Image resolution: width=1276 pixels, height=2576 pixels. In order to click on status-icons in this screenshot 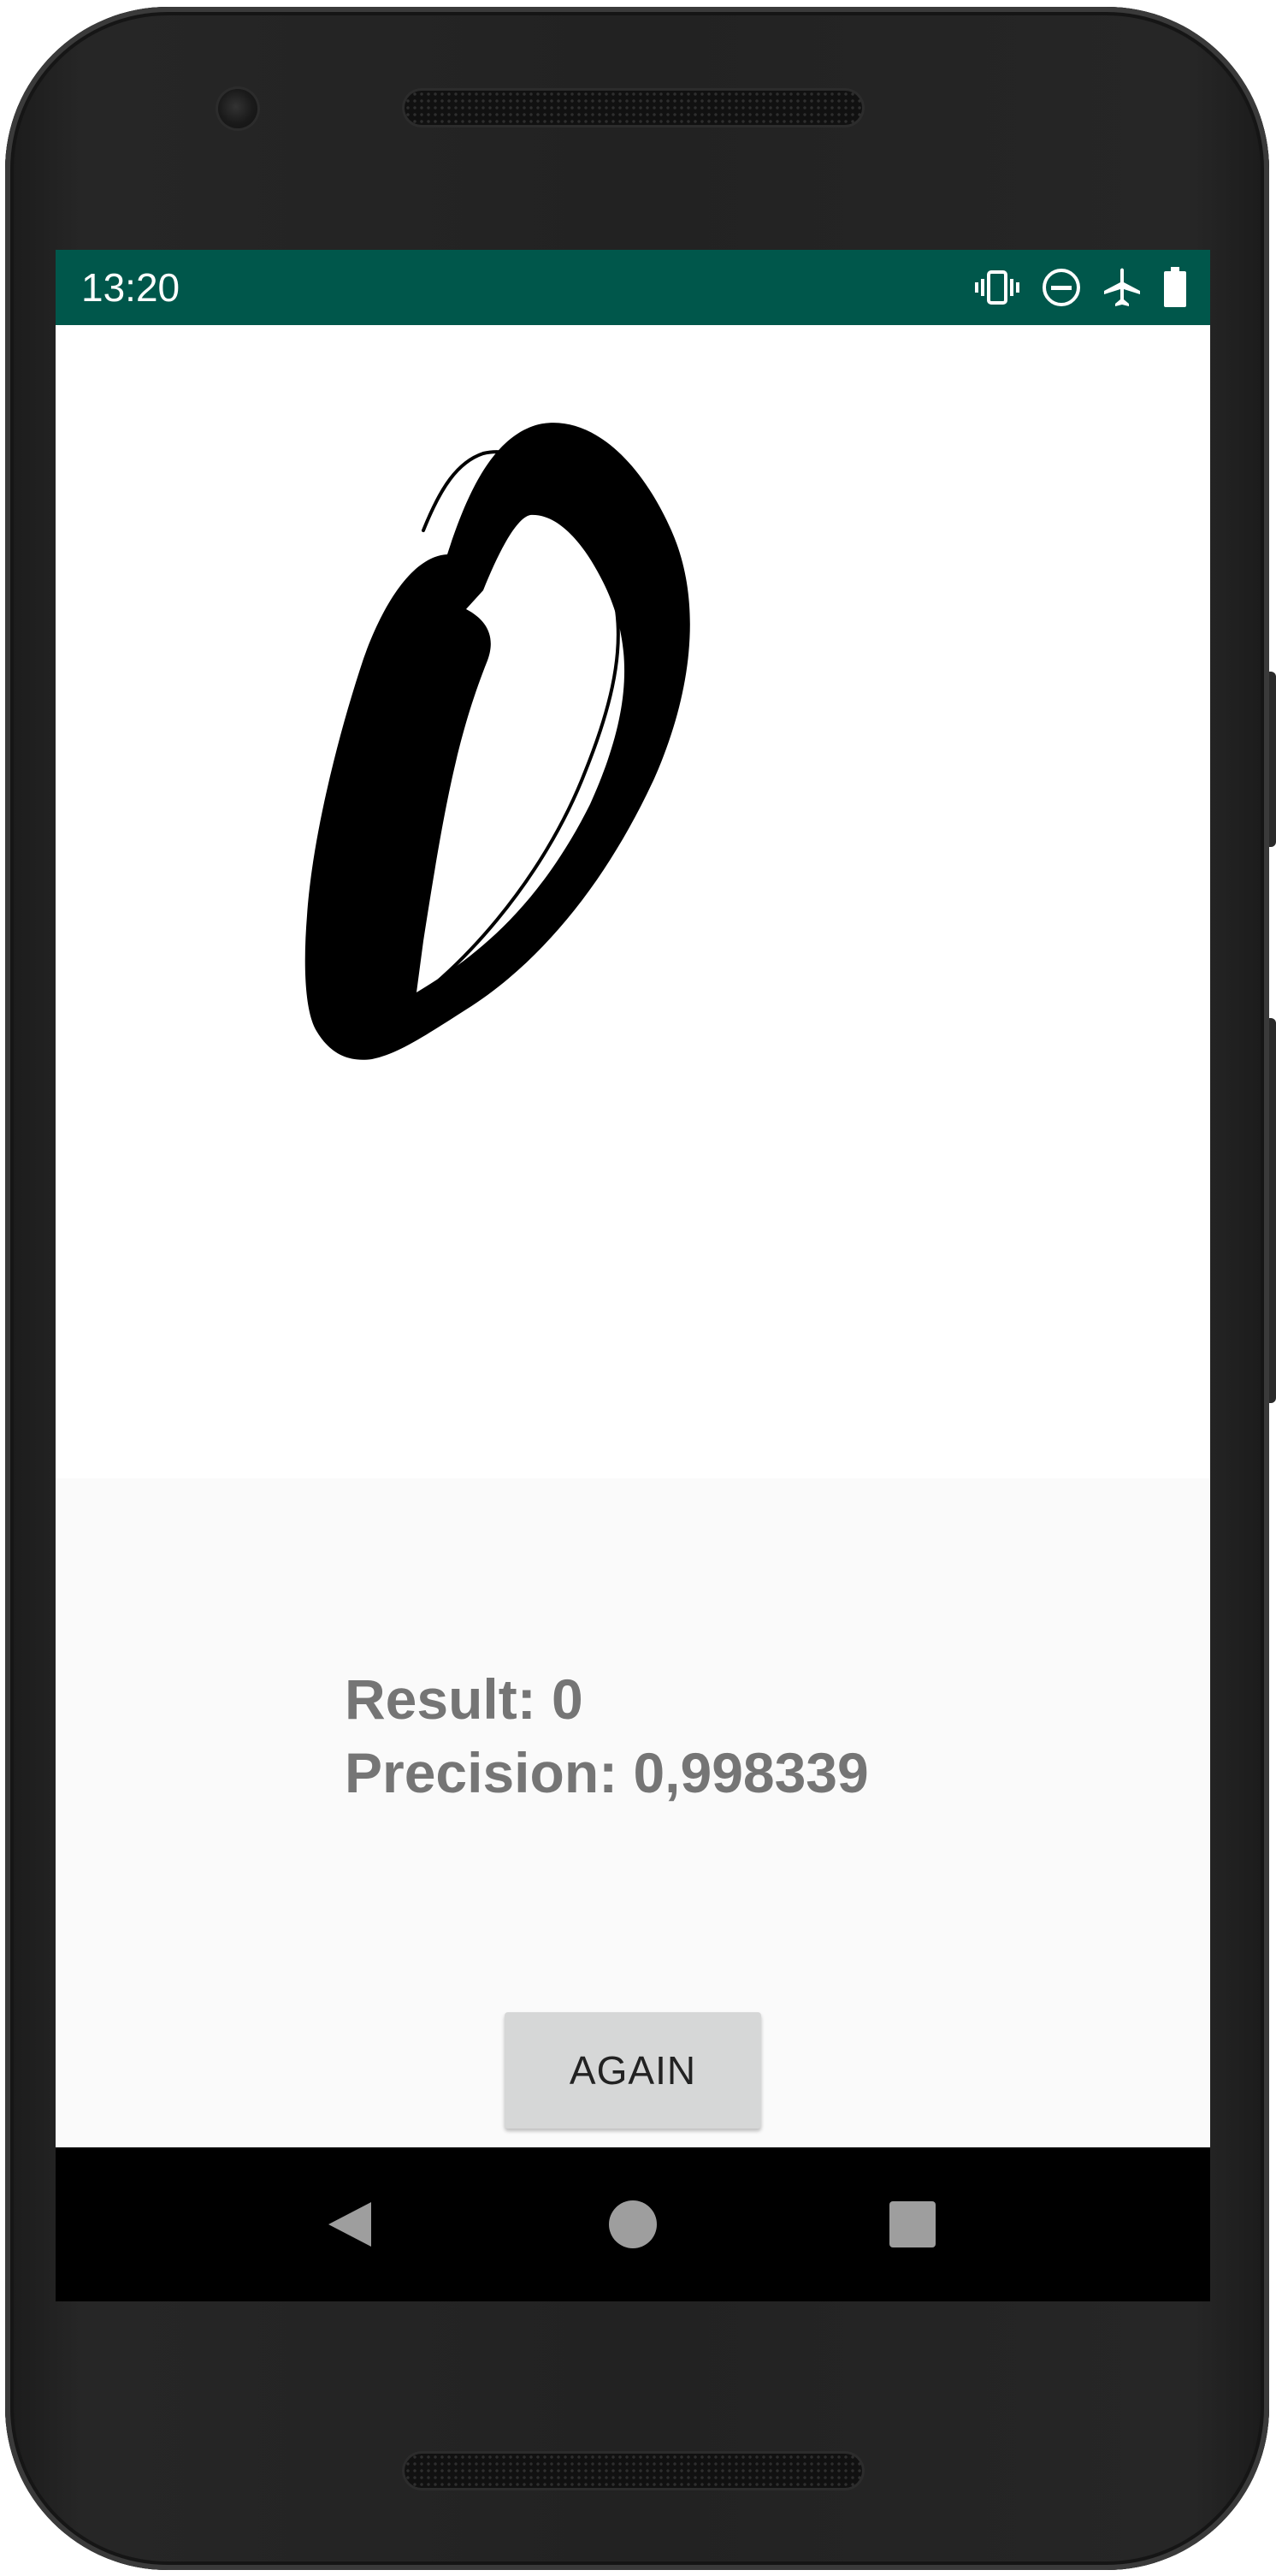, I will do `click(1081, 287)`.